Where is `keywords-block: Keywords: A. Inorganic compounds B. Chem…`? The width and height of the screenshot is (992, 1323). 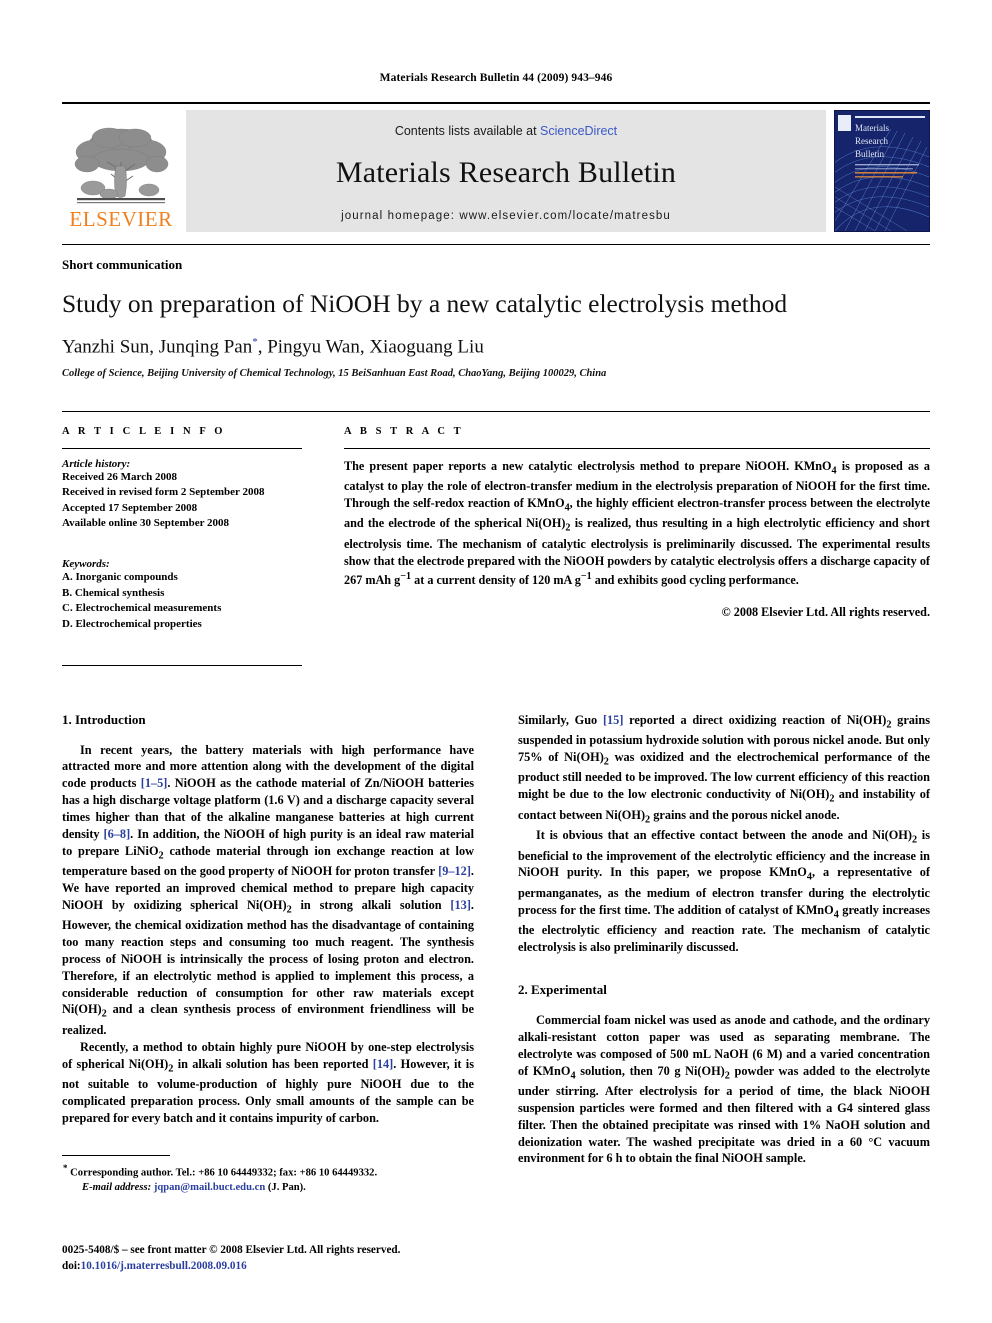 keywords-block: Keywords: A. Inorganic compounds B. Chem… is located at coordinates (182, 595).